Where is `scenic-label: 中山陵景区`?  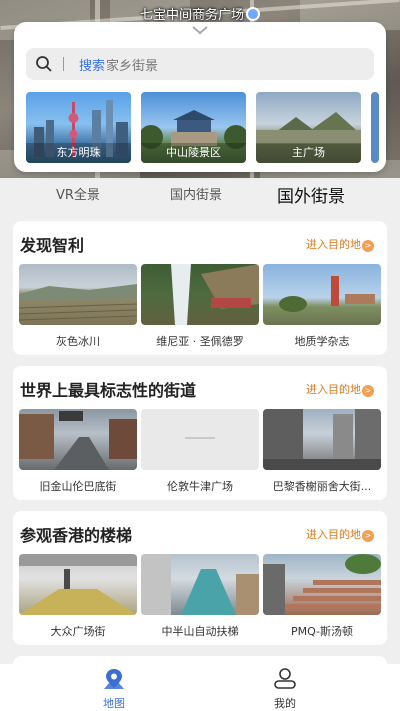 scenic-label: 中山陵景区 is located at coordinates (193, 153).